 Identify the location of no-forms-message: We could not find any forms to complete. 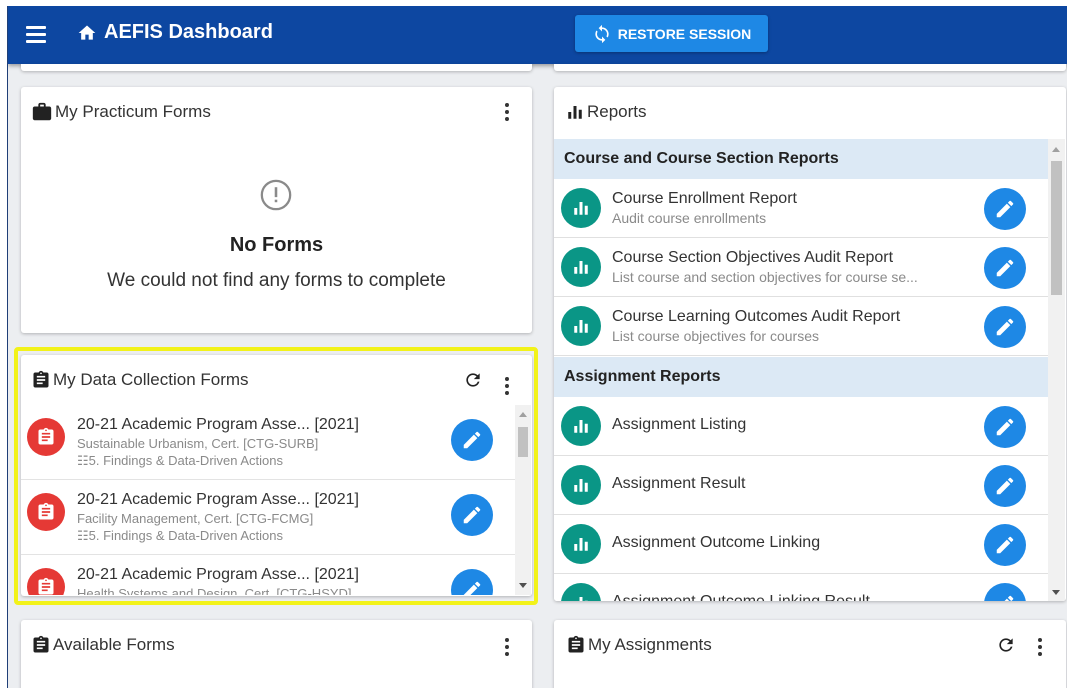
(276, 280).